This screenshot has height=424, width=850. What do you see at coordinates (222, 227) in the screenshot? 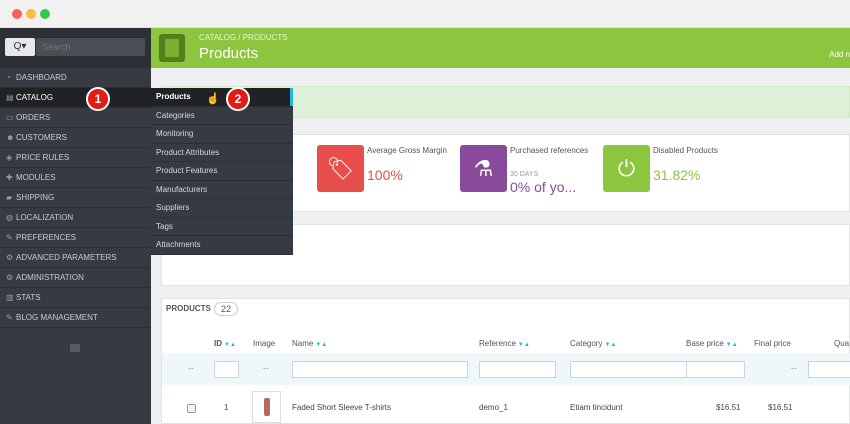
I see `submenu-item-tags: Tags` at bounding box center [222, 227].